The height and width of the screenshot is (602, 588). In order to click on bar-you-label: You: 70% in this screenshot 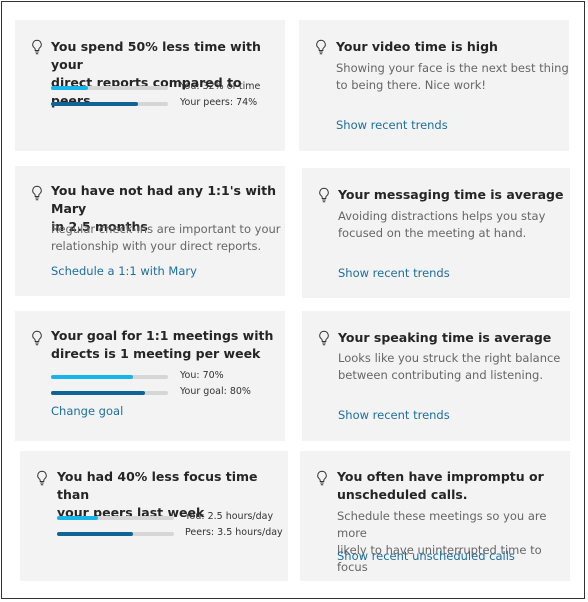, I will do `click(202, 375)`.